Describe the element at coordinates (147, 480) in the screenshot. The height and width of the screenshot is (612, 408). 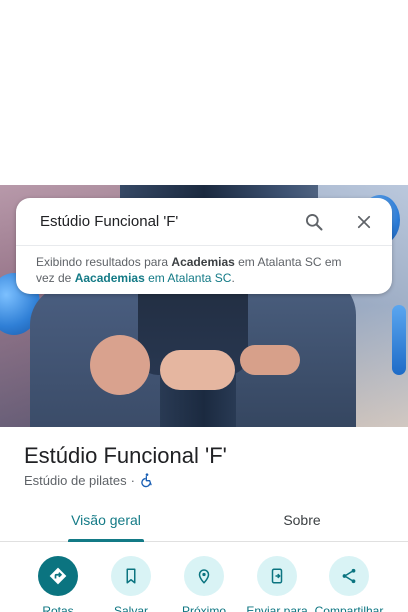
I see `wheelchair-accessible-icon` at that location.